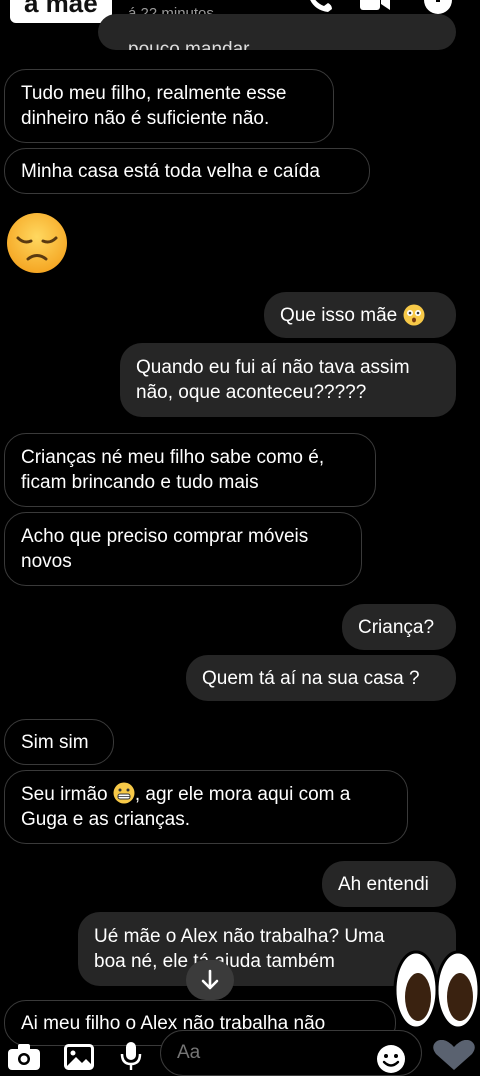 The image size is (480, 1076). Describe the element at coordinates (277, 32) in the screenshot. I see `message-bubble-outgoing: pouco mandar` at that location.